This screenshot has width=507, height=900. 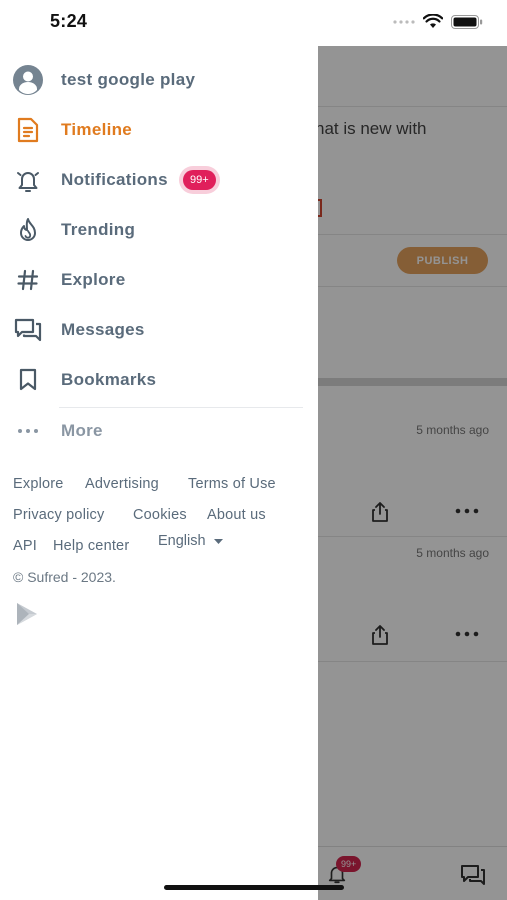 What do you see at coordinates (236, 515) in the screenshot?
I see `footer-link-about: About us` at bounding box center [236, 515].